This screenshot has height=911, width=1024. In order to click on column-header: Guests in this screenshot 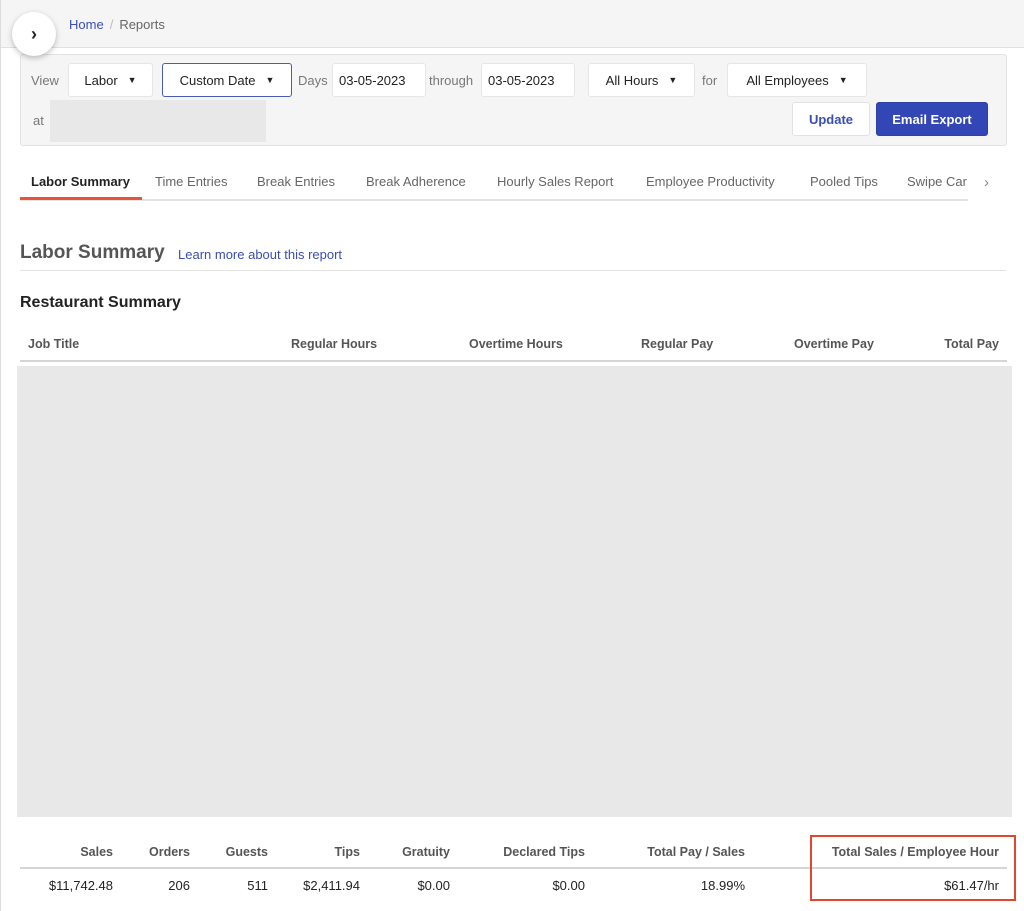, I will do `click(246, 852)`.